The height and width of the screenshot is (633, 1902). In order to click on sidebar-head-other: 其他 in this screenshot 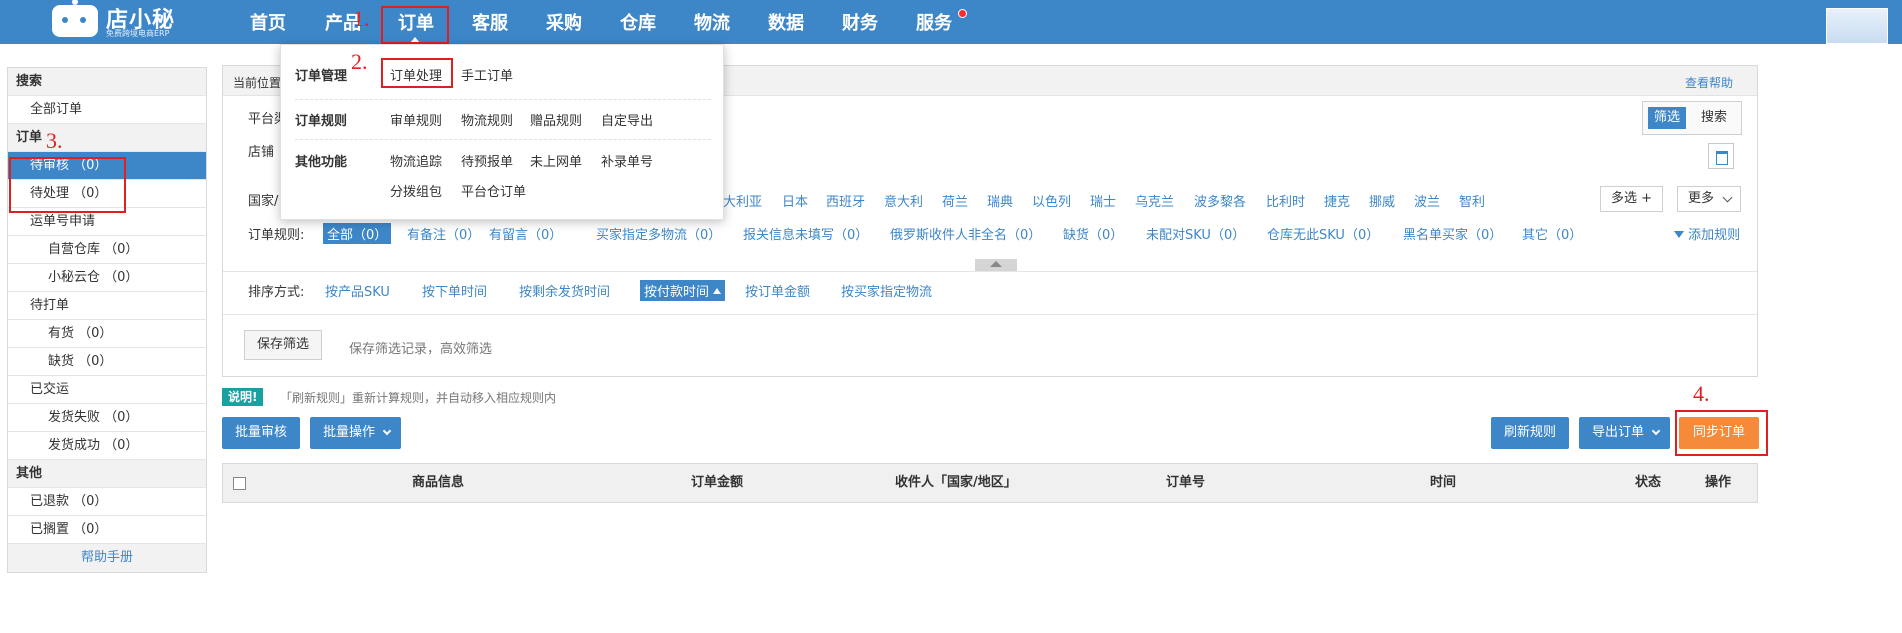, I will do `click(107, 474)`.